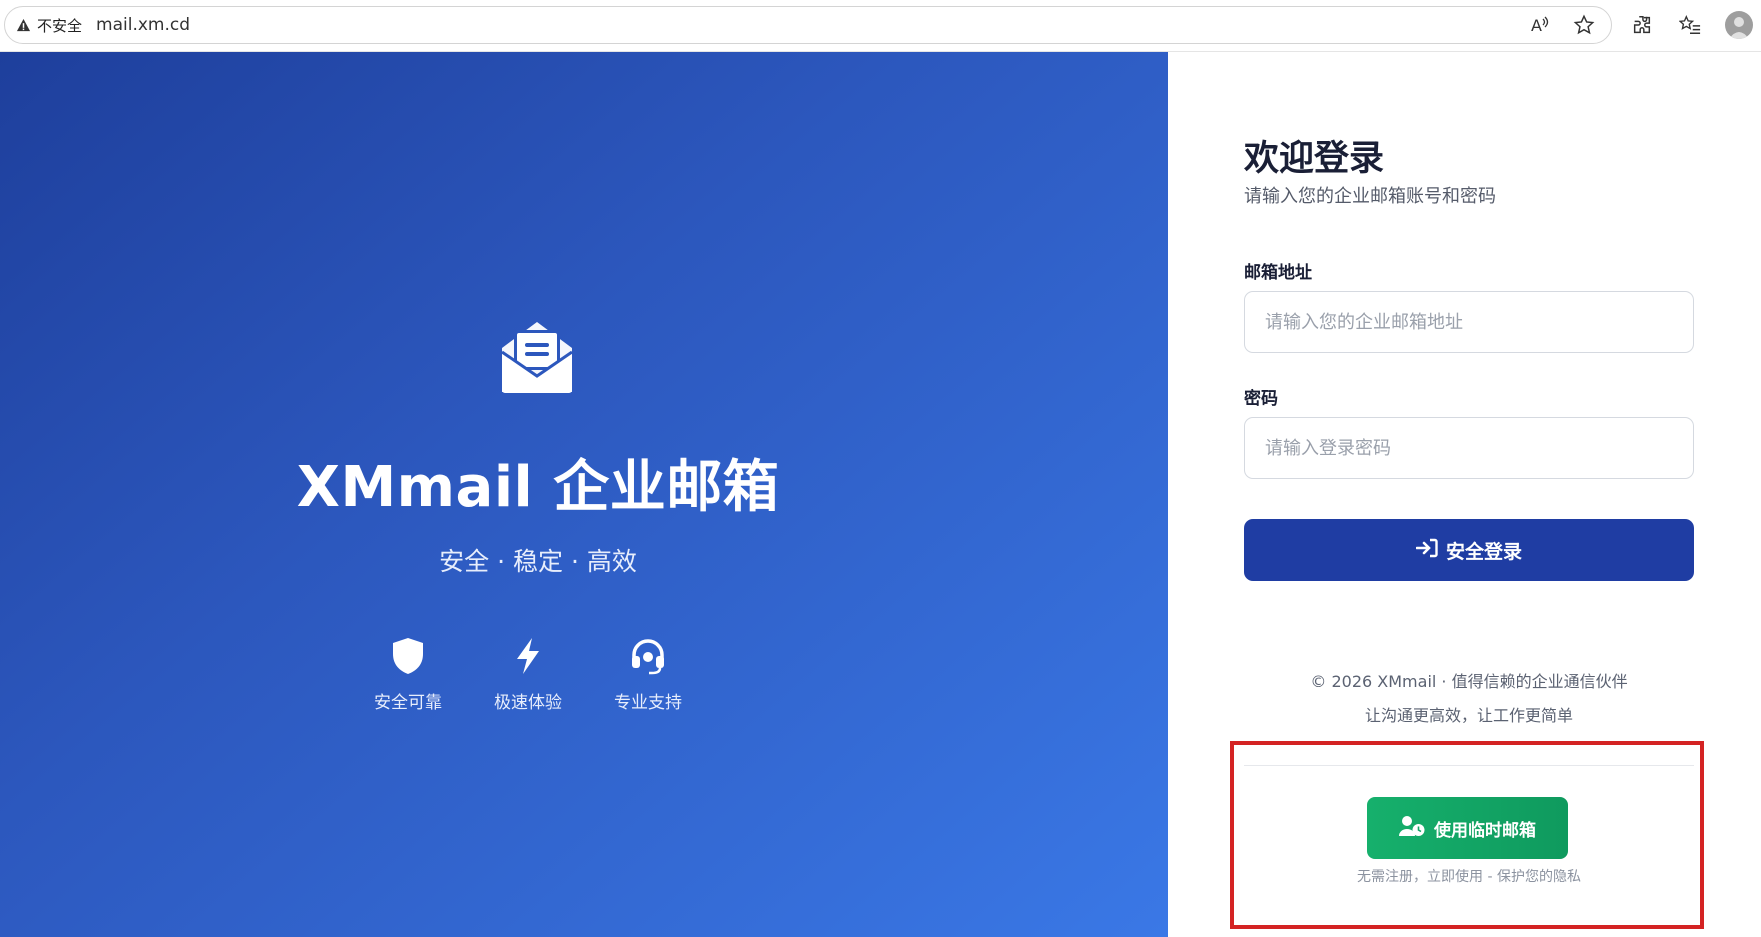  I want to click on sign-in-icon, so click(1426, 550).